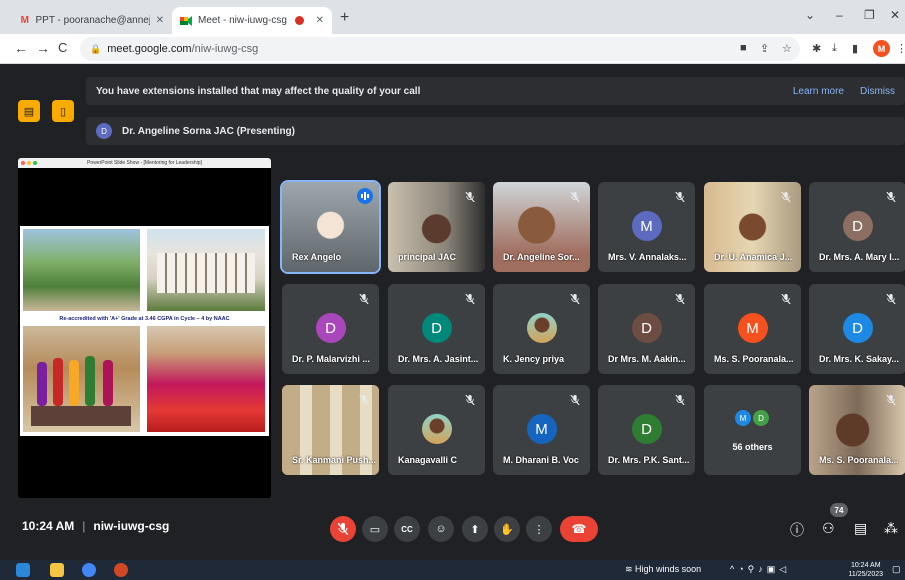 This screenshot has width=905, height=580. I want to click on weather-widget: ≋ High winds soon, so click(663, 569).